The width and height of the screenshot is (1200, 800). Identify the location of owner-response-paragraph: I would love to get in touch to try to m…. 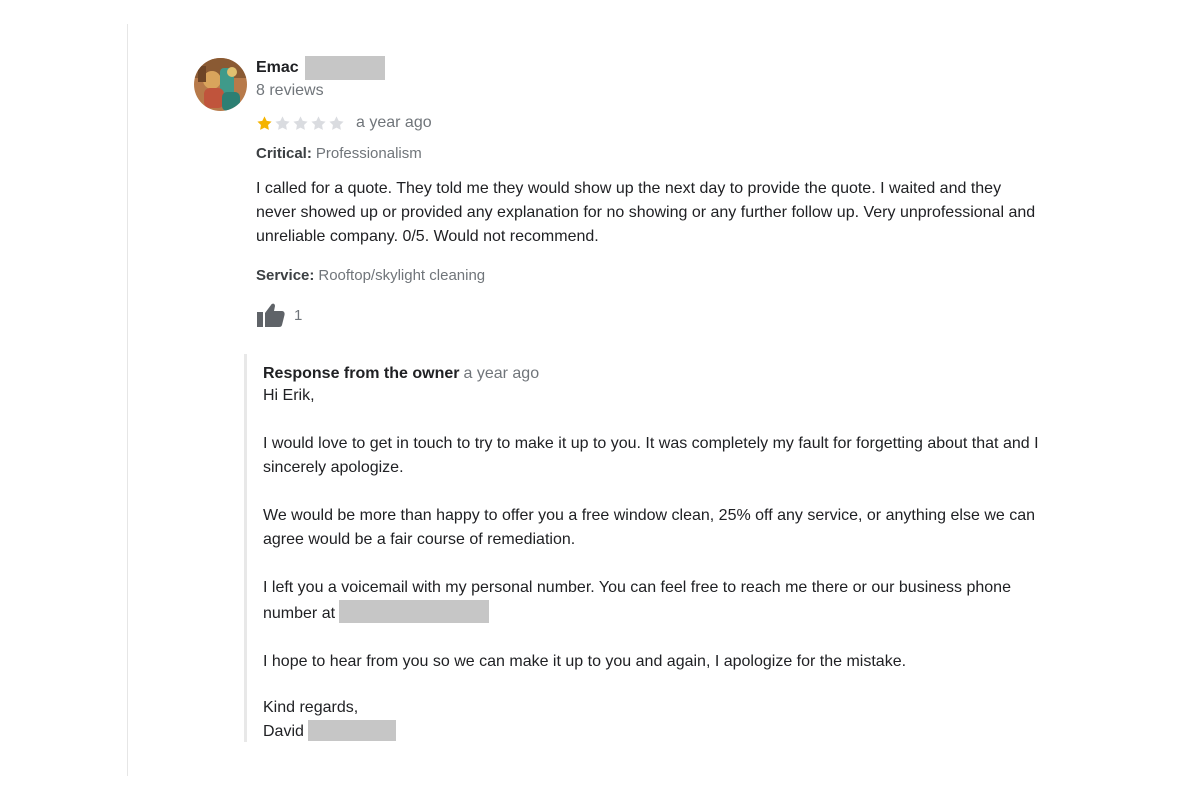
(651, 455).